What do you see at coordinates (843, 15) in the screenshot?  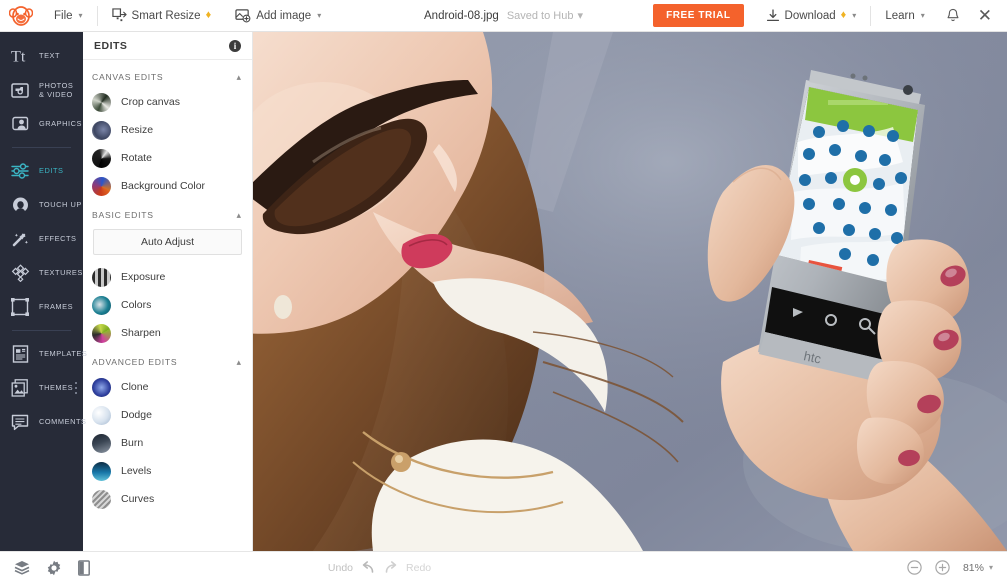 I see `crown-icon: ♦` at bounding box center [843, 15].